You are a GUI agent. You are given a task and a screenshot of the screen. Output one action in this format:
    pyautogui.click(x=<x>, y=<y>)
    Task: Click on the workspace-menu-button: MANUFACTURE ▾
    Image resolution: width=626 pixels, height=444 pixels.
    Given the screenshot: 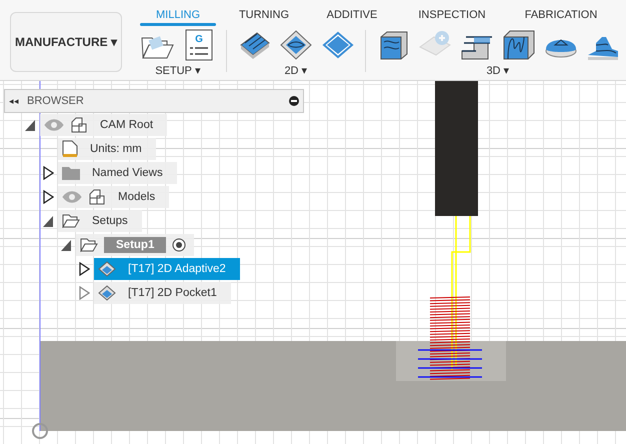 What is the action you would take?
    pyautogui.click(x=66, y=42)
    